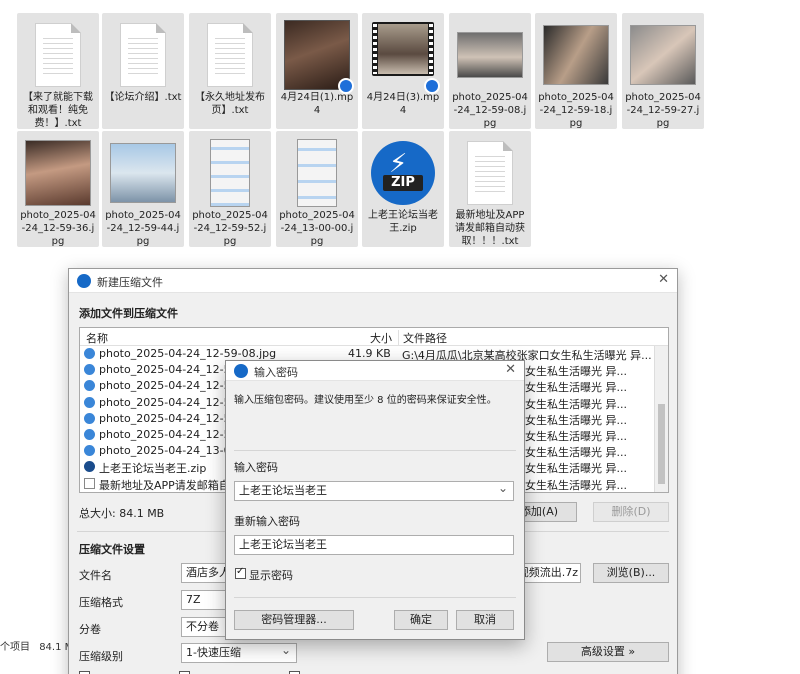  I want to click on file-tile: ⚡ ZIP 上老王论坛当老王.zip, so click(403, 189).